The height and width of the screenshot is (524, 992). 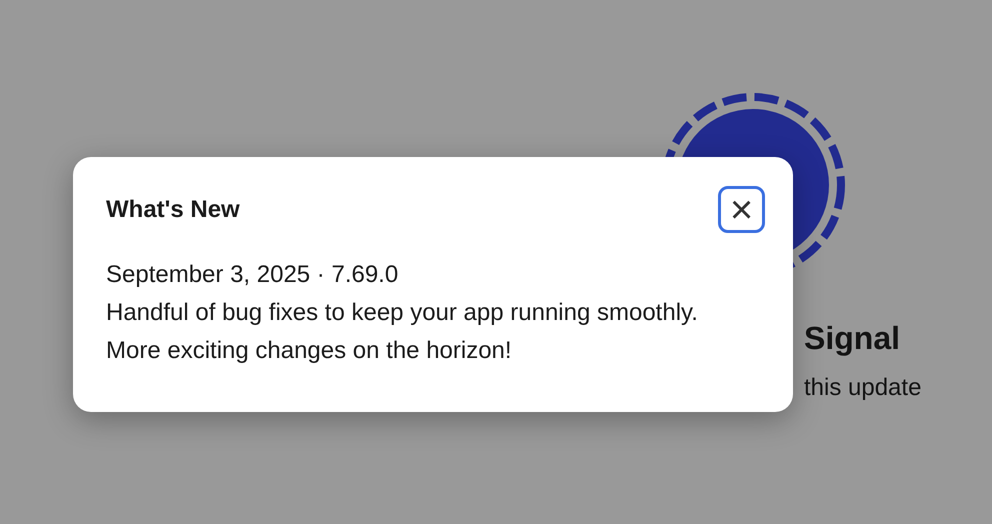 I want to click on release-line: September 3, 2025 · 7.69.0, so click(x=253, y=275).